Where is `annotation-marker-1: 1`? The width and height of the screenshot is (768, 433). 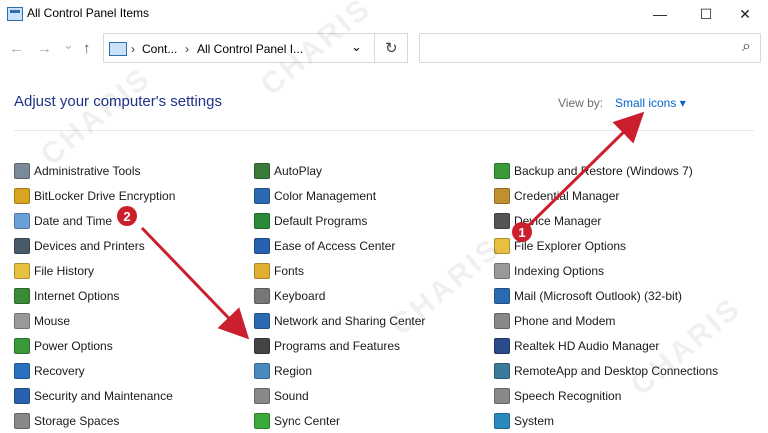 annotation-marker-1: 1 is located at coordinates (522, 232).